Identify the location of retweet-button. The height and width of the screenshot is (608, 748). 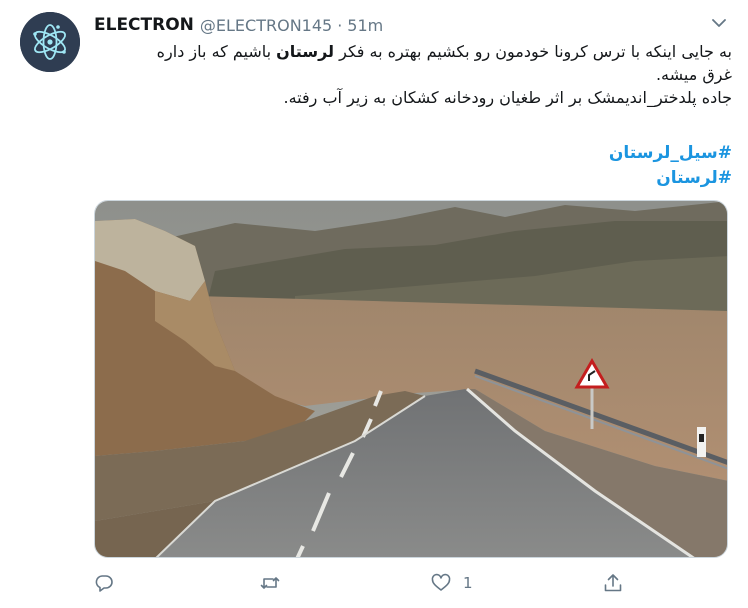
(276, 583).